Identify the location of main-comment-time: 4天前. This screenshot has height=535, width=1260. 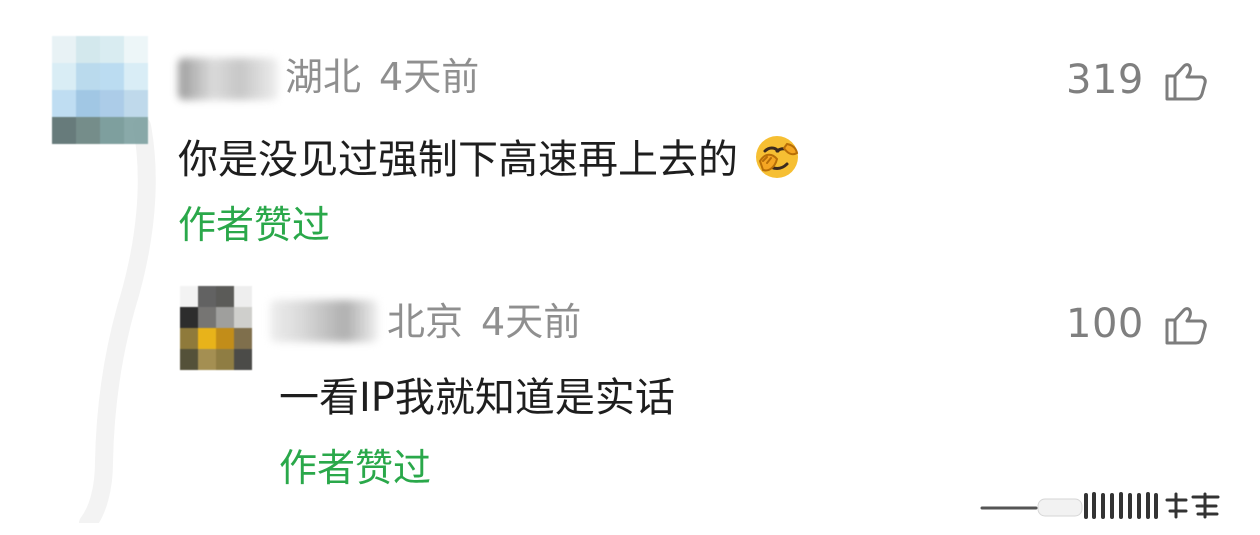
(429, 77).